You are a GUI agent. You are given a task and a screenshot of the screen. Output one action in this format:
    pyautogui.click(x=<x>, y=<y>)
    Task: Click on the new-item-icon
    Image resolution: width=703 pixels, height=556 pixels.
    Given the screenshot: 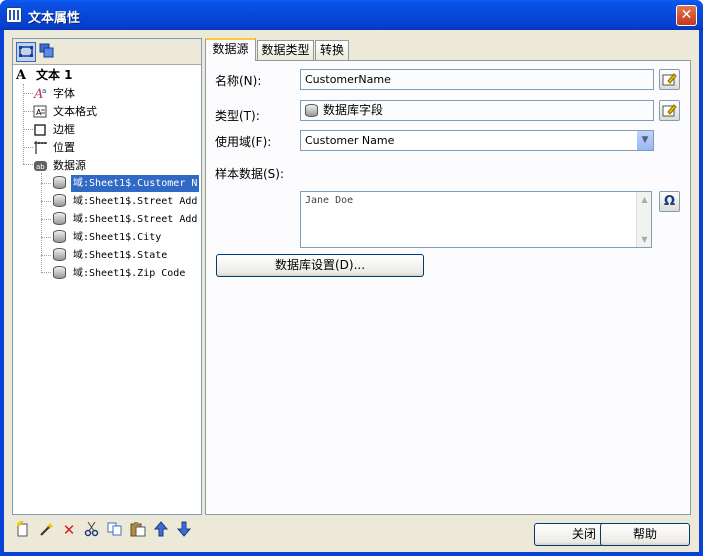 What is the action you would take?
    pyautogui.click(x=23, y=529)
    